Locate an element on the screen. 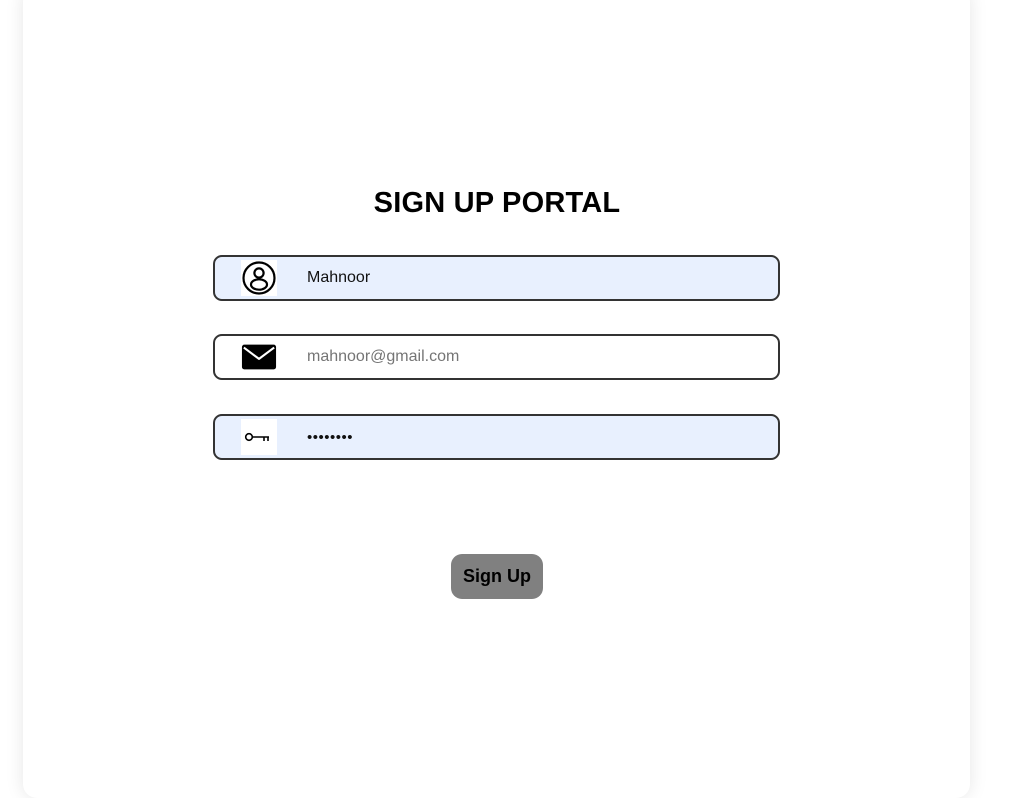 The height and width of the screenshot is (798, 1028). user-circle-icon is located at coordinates (259, 278).